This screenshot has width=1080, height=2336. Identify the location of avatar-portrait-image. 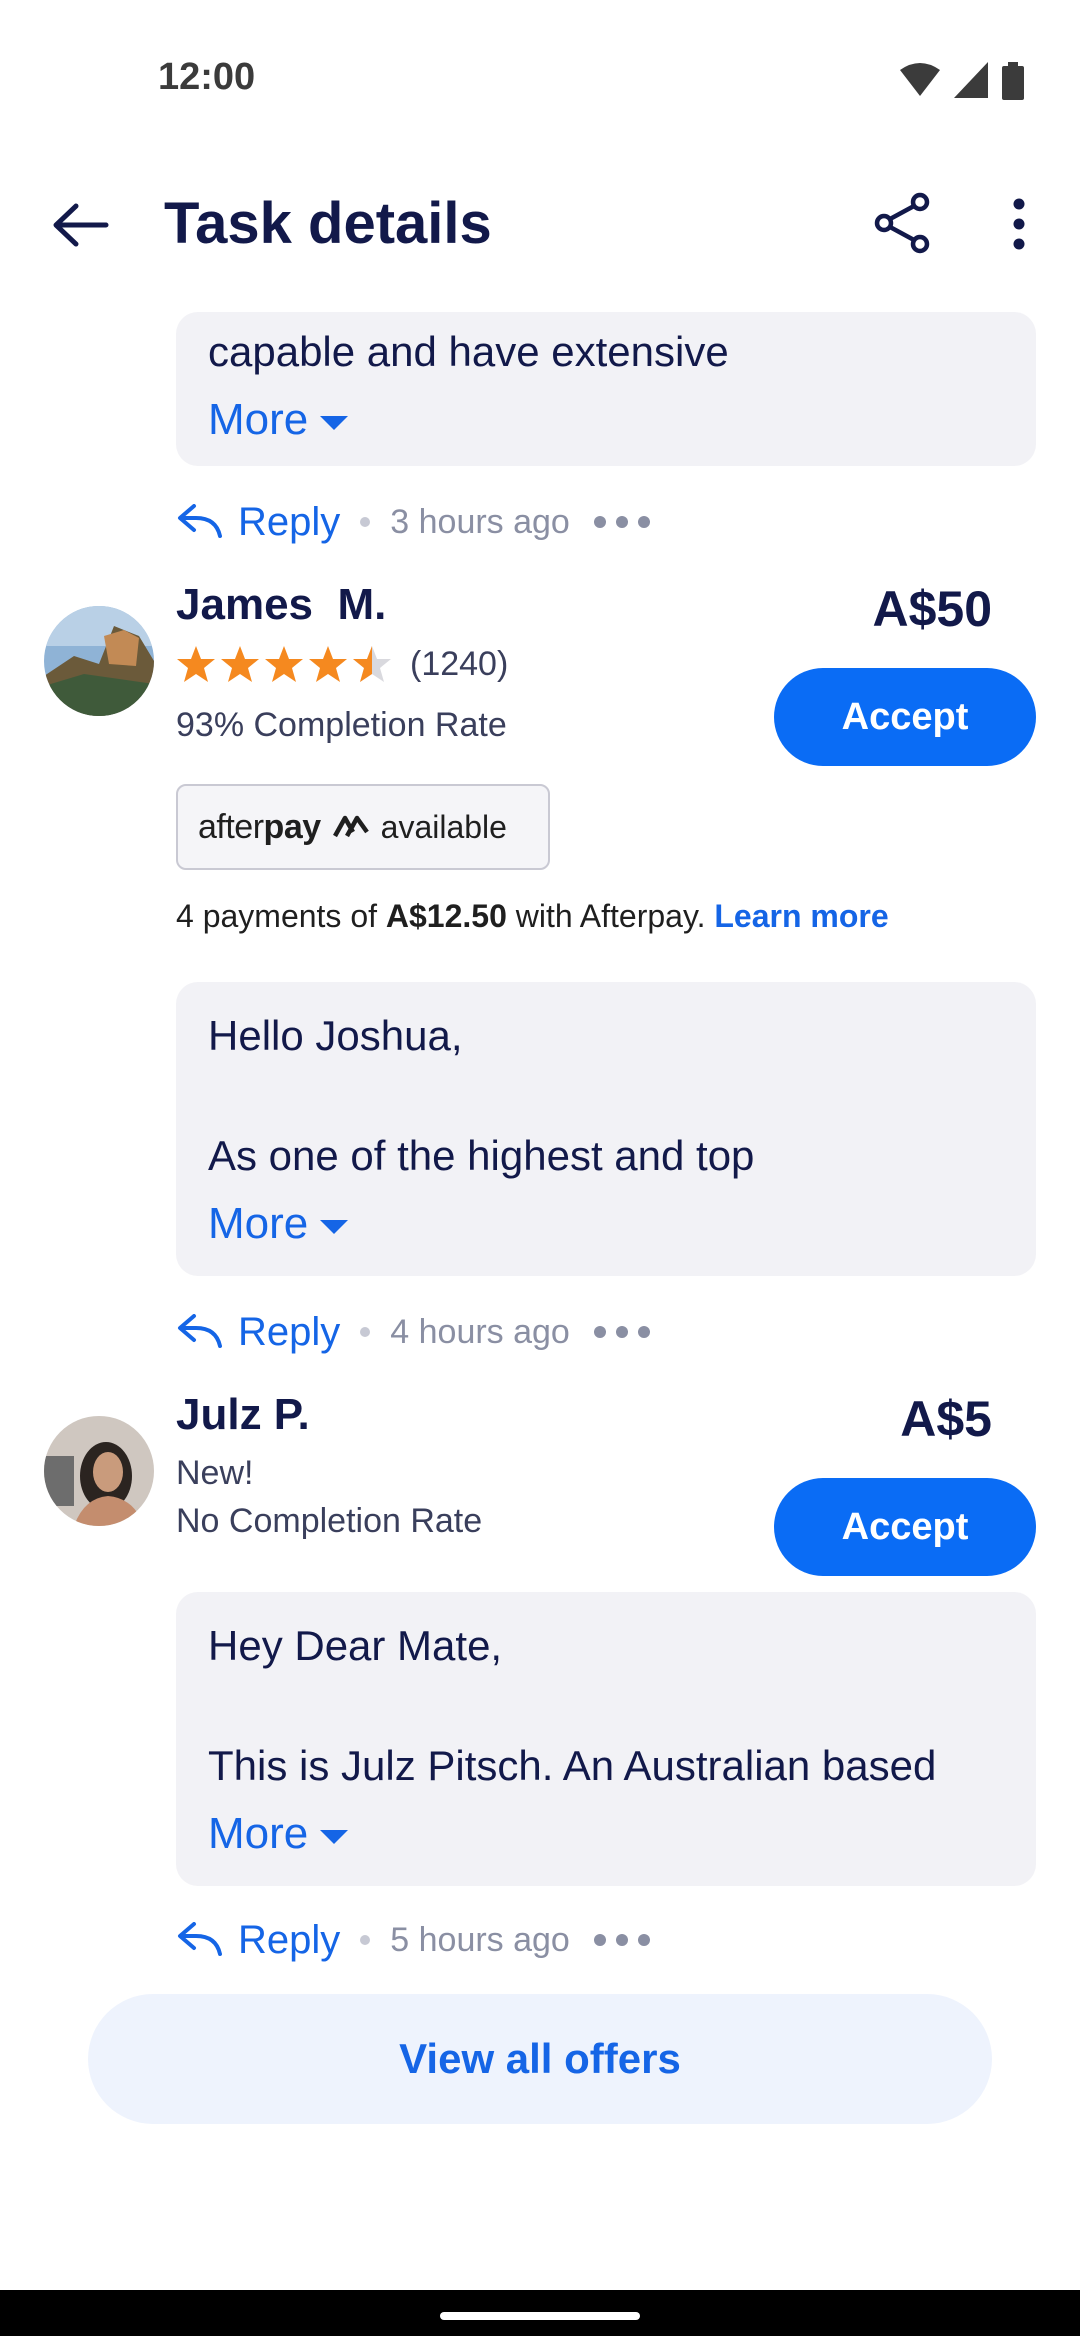
(99, 1471).